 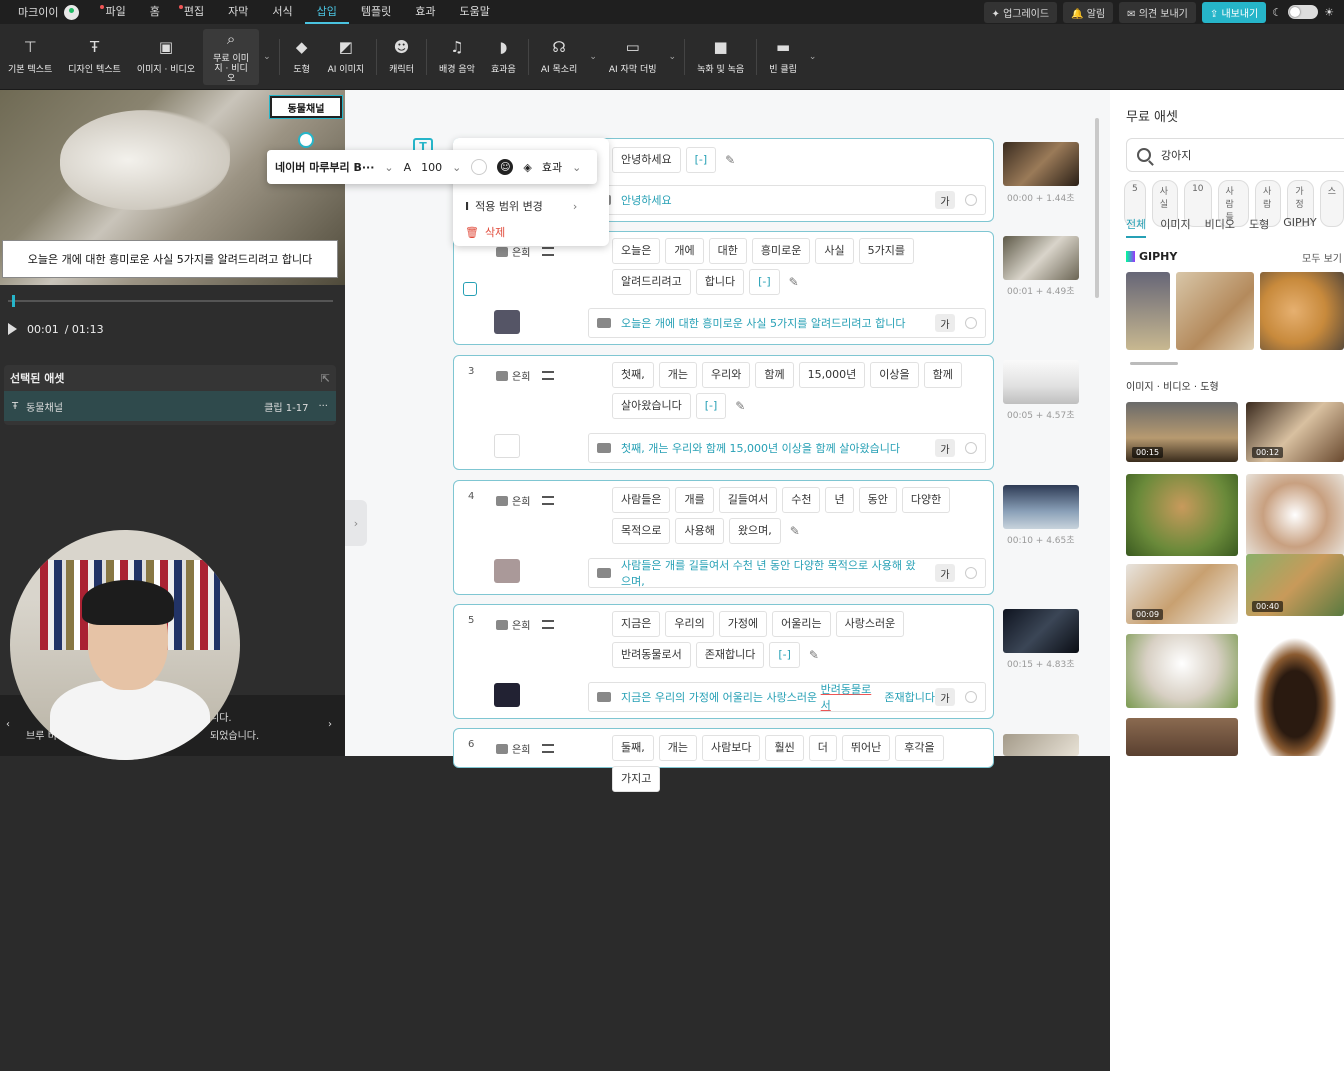 What do you see at coordinates (1295, 585) in the screenshot?
I see `asset-tile: 00:40` at bounding box center [1295, 585].